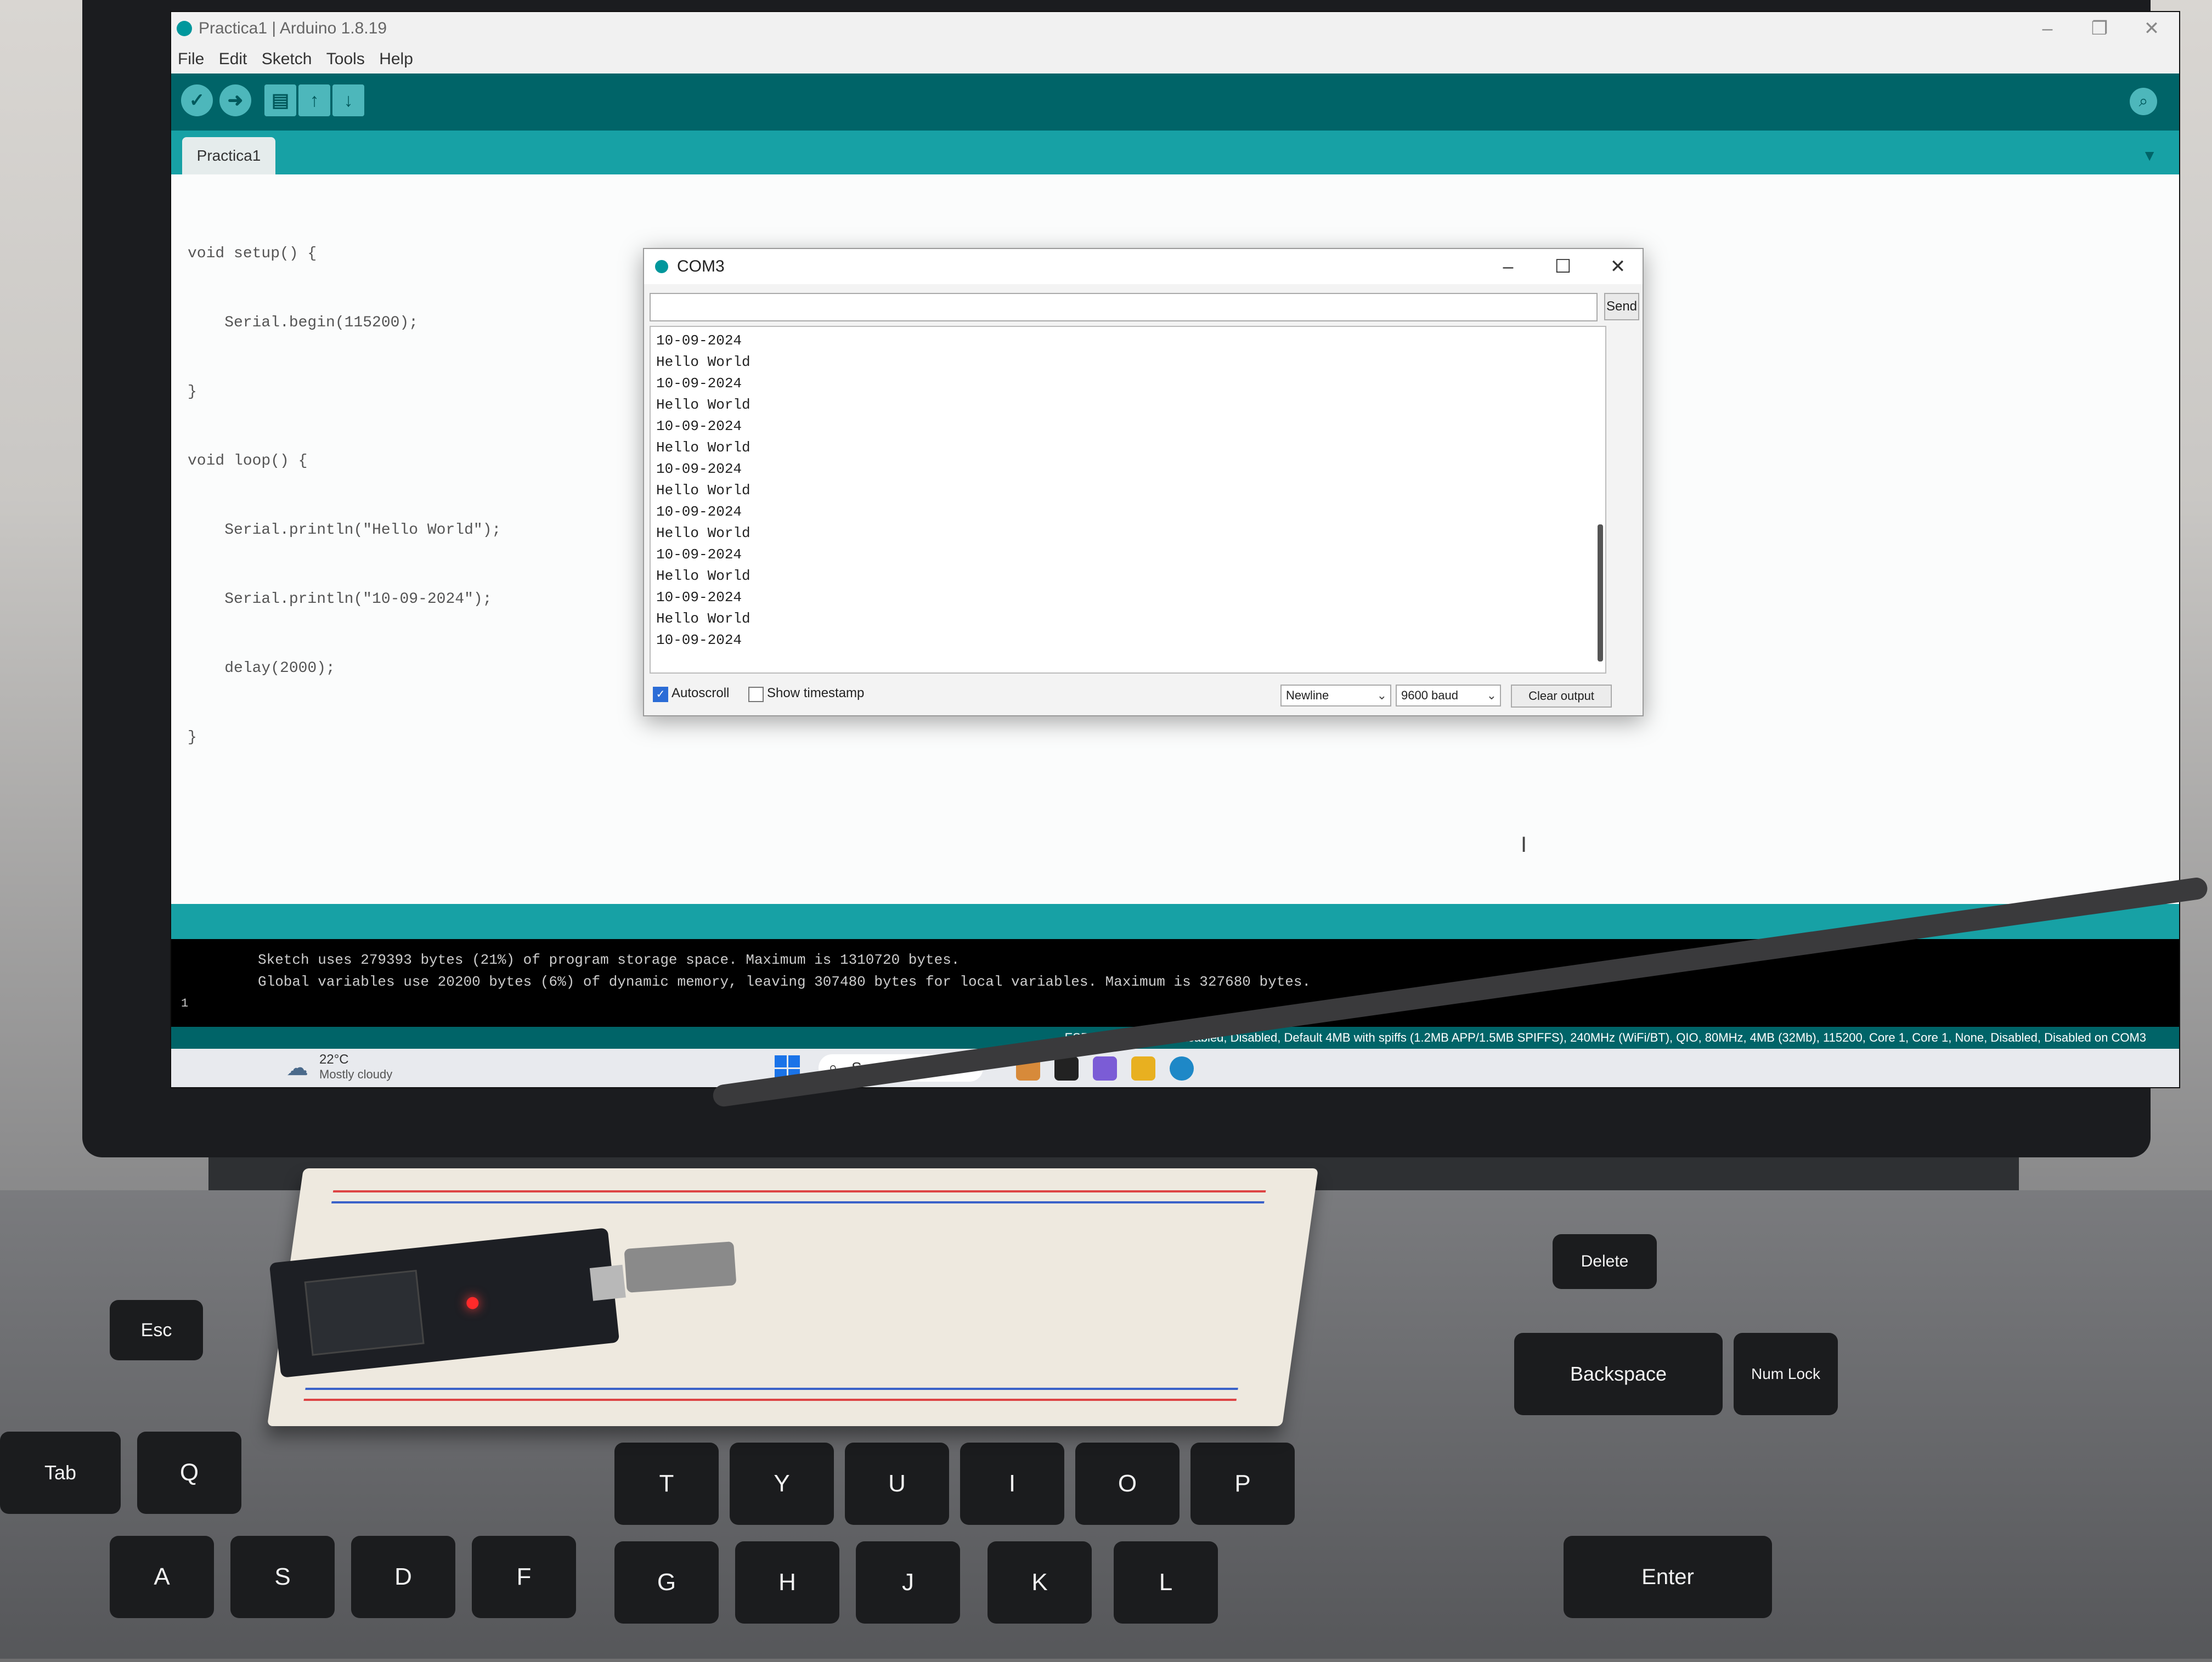 The image size is (2212, 1662). What do you see at coordinates (1012, 1484) in the screenshot?
I see `key-i: I` at bounding box center [1012, 1484].